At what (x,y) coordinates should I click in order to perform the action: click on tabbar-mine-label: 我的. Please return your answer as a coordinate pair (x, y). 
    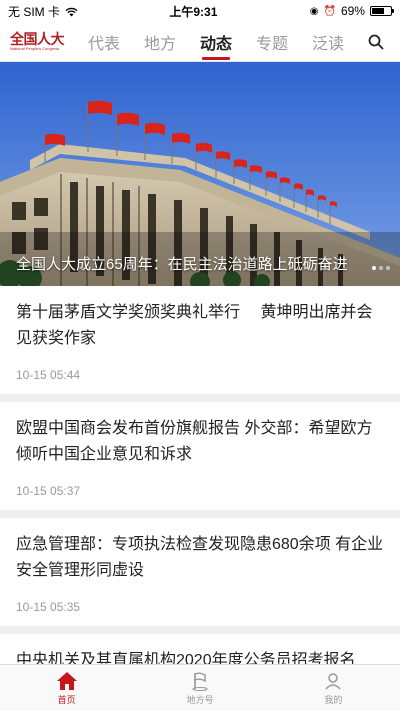
    Looking at the image, I should click on (333, 699).